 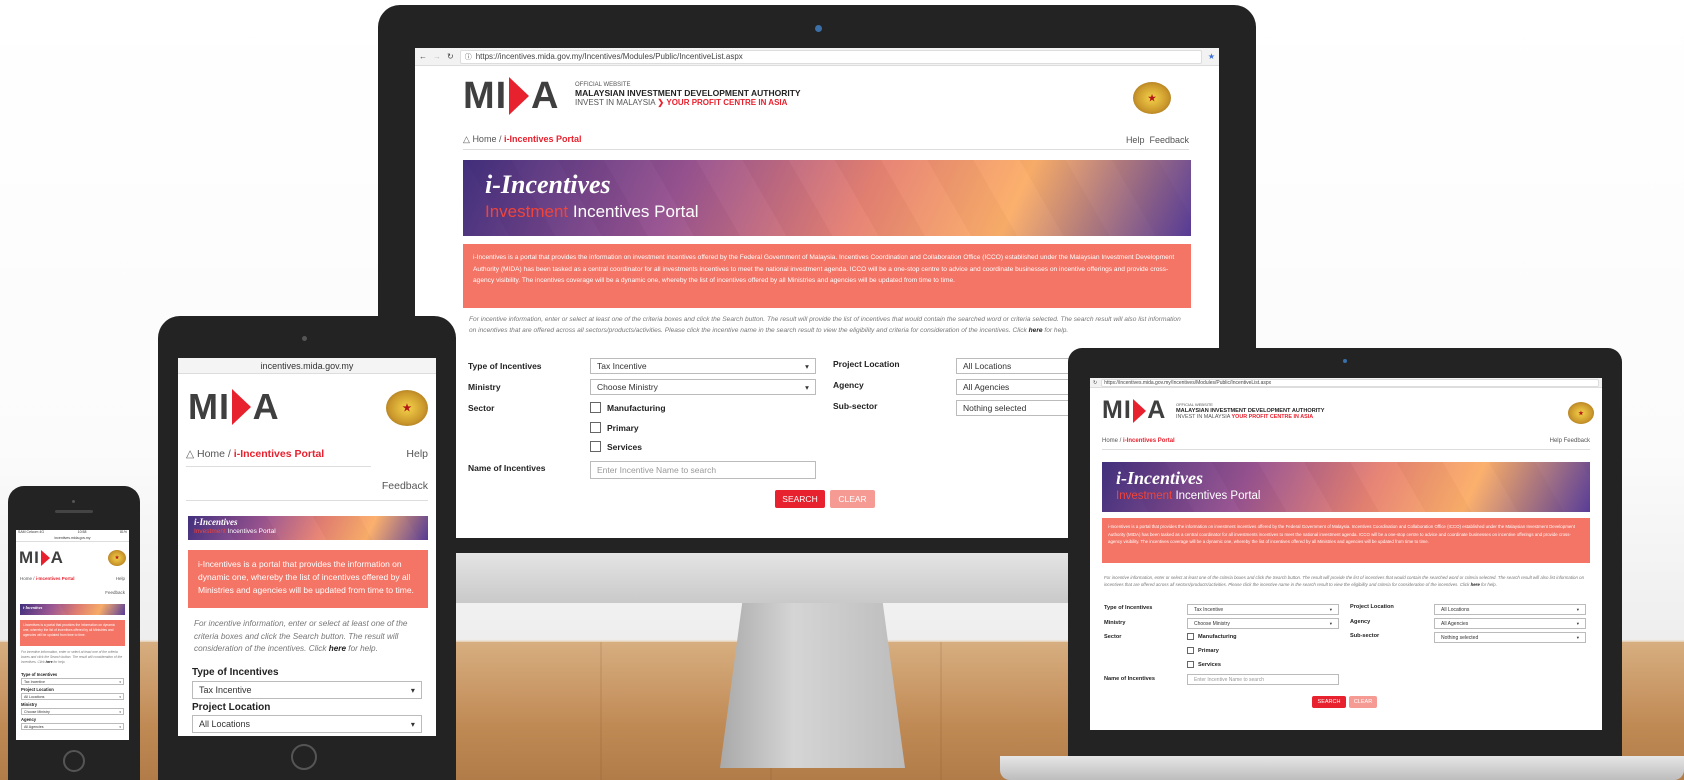 What do you see at coordinates (800, 499) in the screenshot?
I see `search-button: SEARCH` at bounding box center [800, 499].